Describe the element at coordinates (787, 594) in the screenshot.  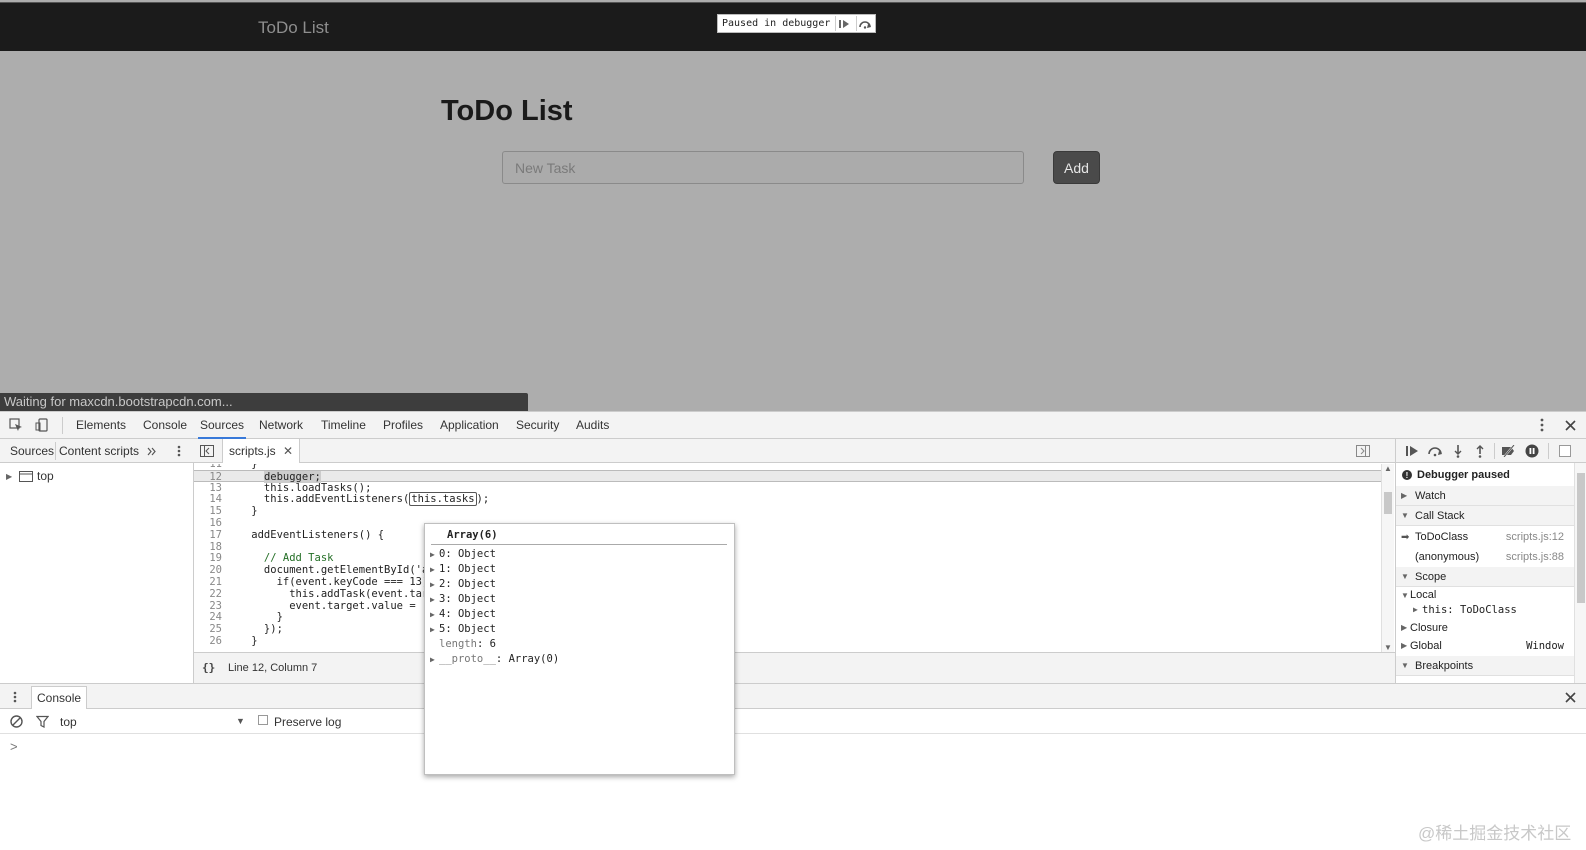
I see `code-line: 22 this.addTask(event.tar` at that location.